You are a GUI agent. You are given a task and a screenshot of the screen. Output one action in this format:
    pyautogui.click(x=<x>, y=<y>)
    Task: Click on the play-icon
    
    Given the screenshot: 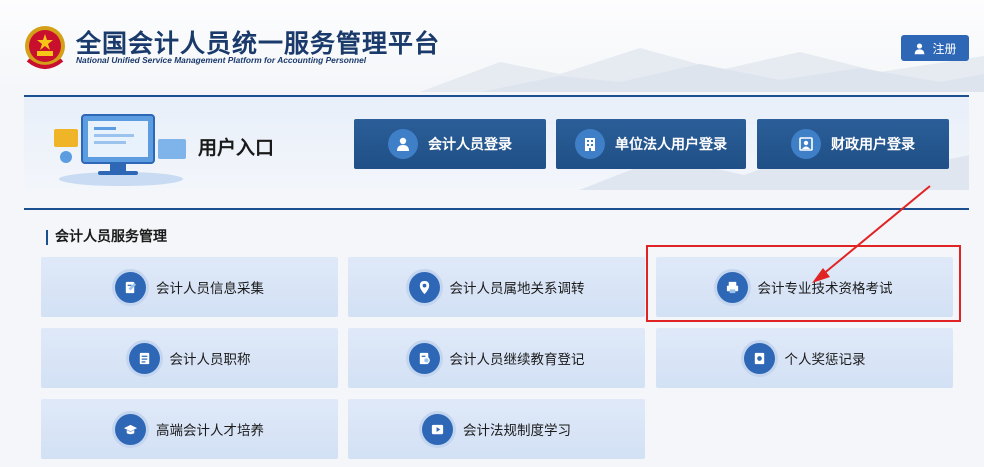 What is the action you would take?
    pyautogui.click(x=437, y=429)
    